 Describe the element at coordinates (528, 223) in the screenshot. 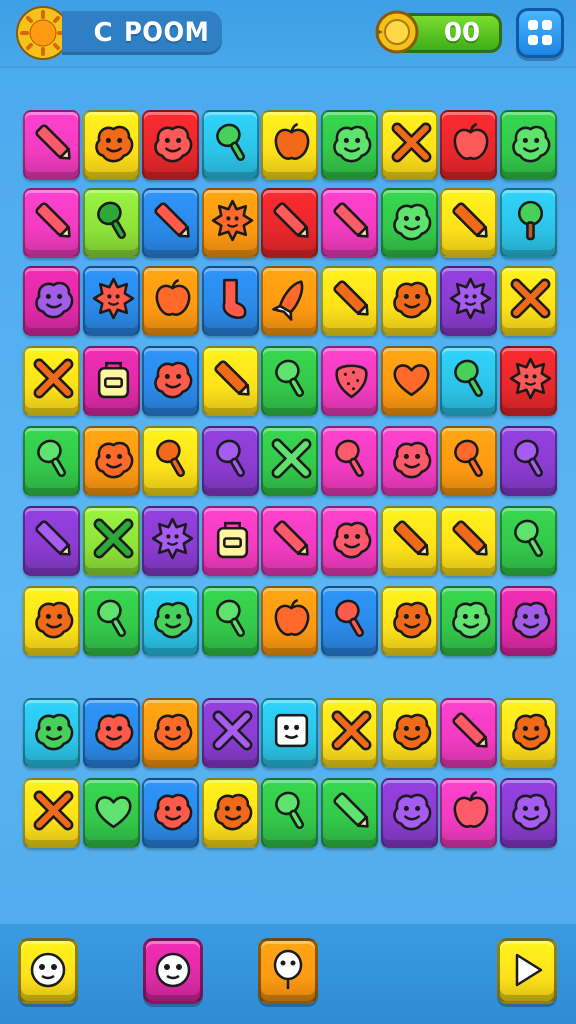

I see `tile-tree` at that location.